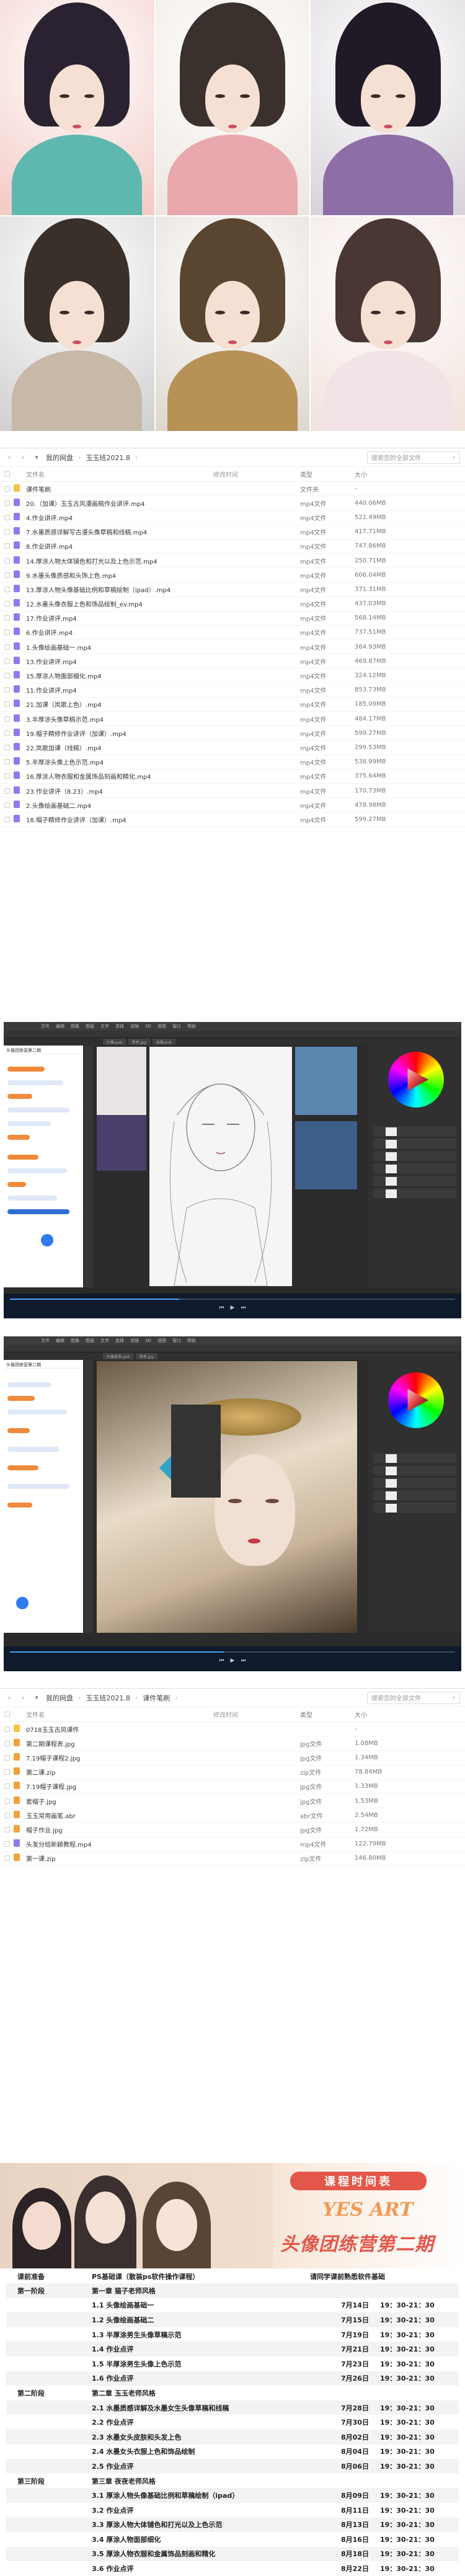 The width and height of the screenshot is (465, 2576). Describe the element at coordinates (232, 1787) in the screenshot. I see `file-row: 7.19帽子课程.jpg jpg文件 1.33MB` at that location.